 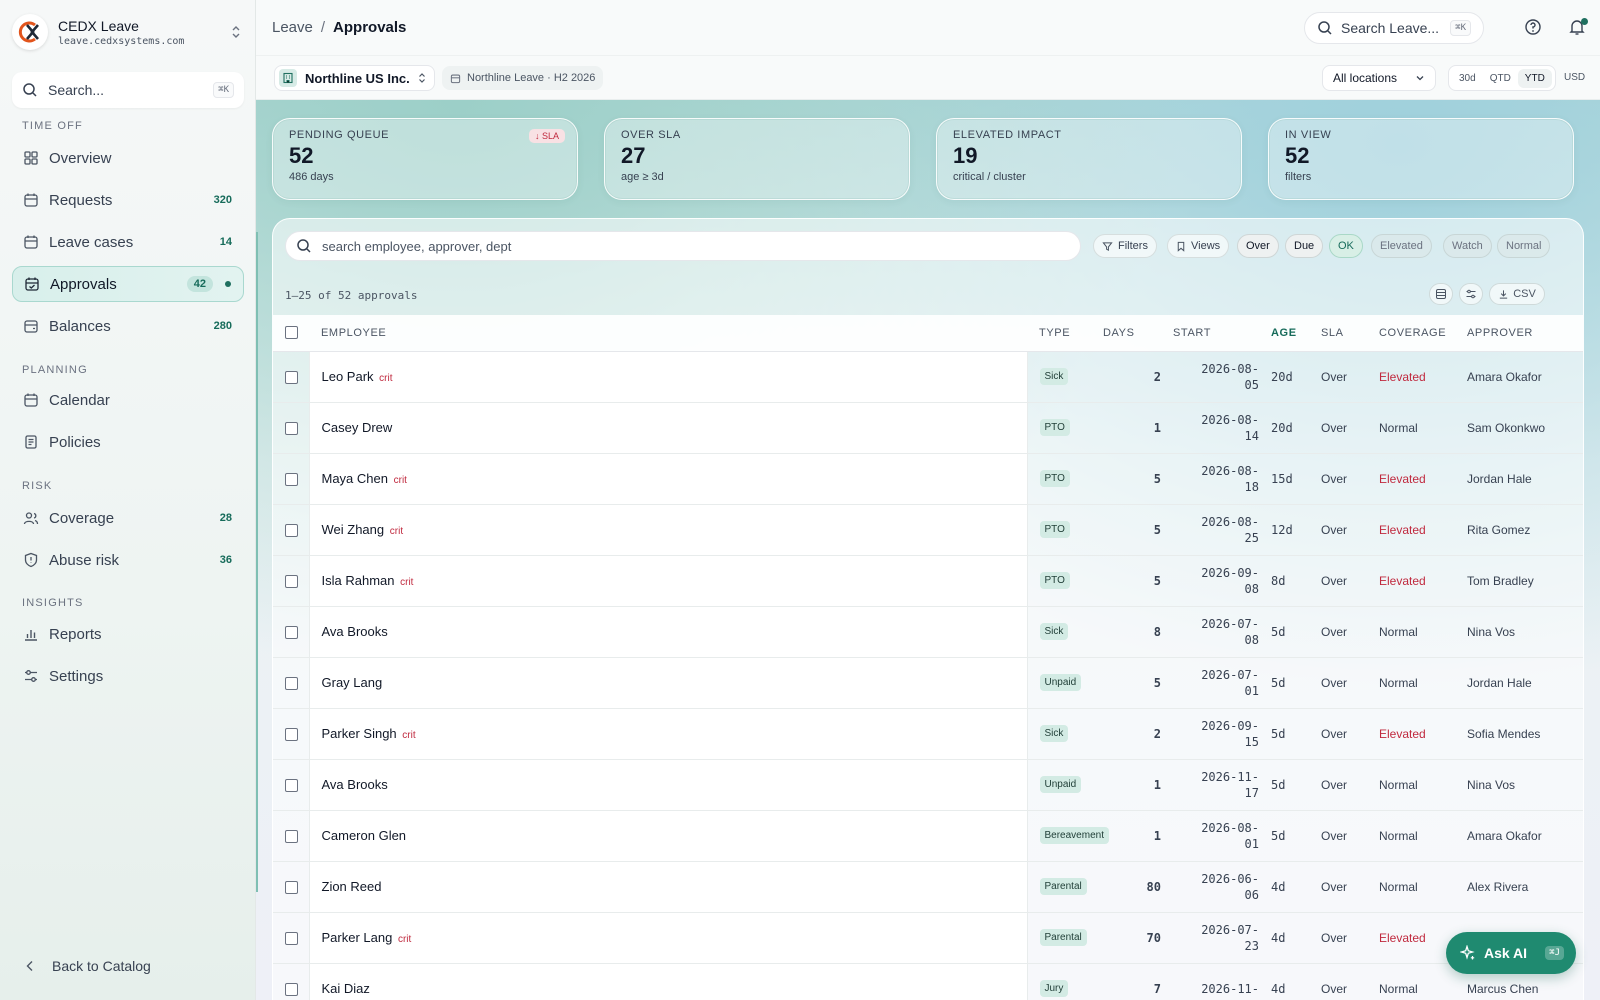 What do you see at coordinates (128, 158) in the screenshot?
I see `sidebar-item-overview: Overview` at bounding box center [128, 158].